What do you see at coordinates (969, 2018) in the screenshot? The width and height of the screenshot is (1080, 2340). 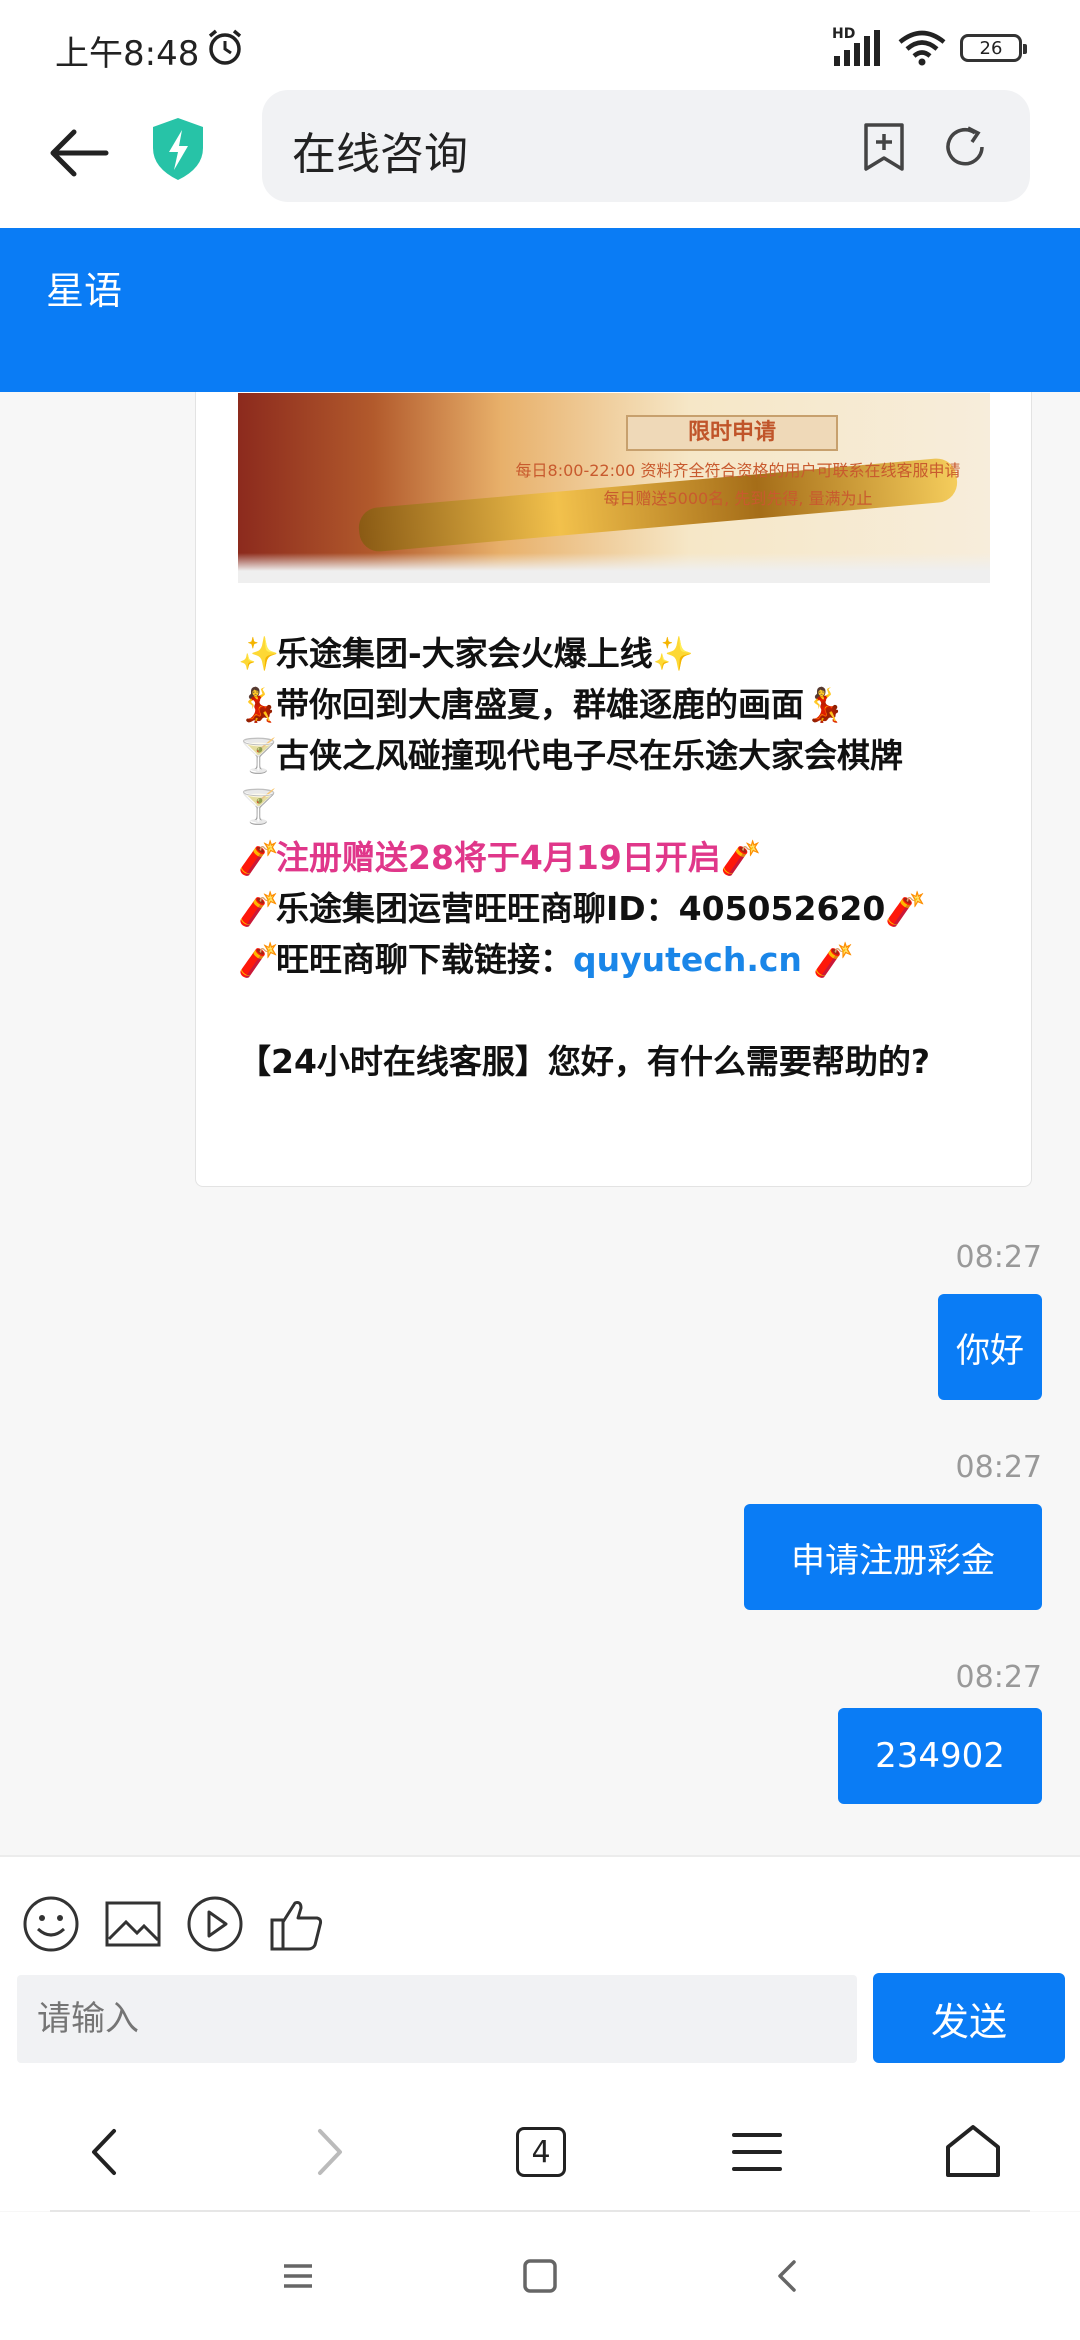 I see `send-button: 发送` at bounding box center [969, 2018].